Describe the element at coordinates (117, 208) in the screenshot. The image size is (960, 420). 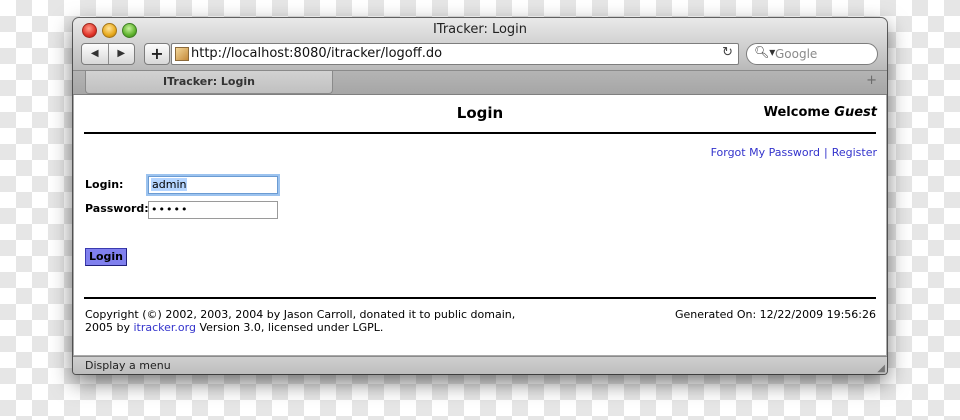
I see `password-label: Password:` at that location.